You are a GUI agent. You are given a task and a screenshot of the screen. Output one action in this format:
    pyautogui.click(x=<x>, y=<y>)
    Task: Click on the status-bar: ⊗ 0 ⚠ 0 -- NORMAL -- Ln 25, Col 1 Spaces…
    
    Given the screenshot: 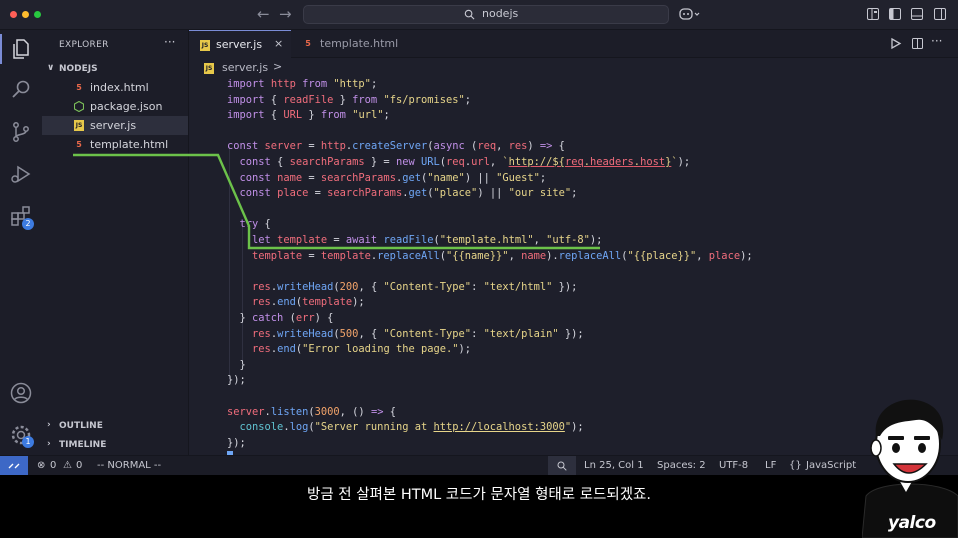 What is the action you would take?
    pyautogui.click(x=479, y=465)
    